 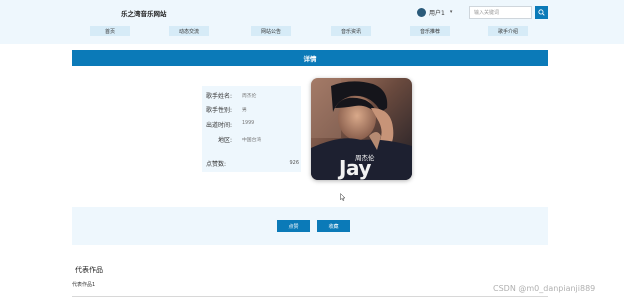 What do you see at coordinates (83, 284) in the screenshot?
I see `works-item: 代表作品1` at bounding box center [83, 284].